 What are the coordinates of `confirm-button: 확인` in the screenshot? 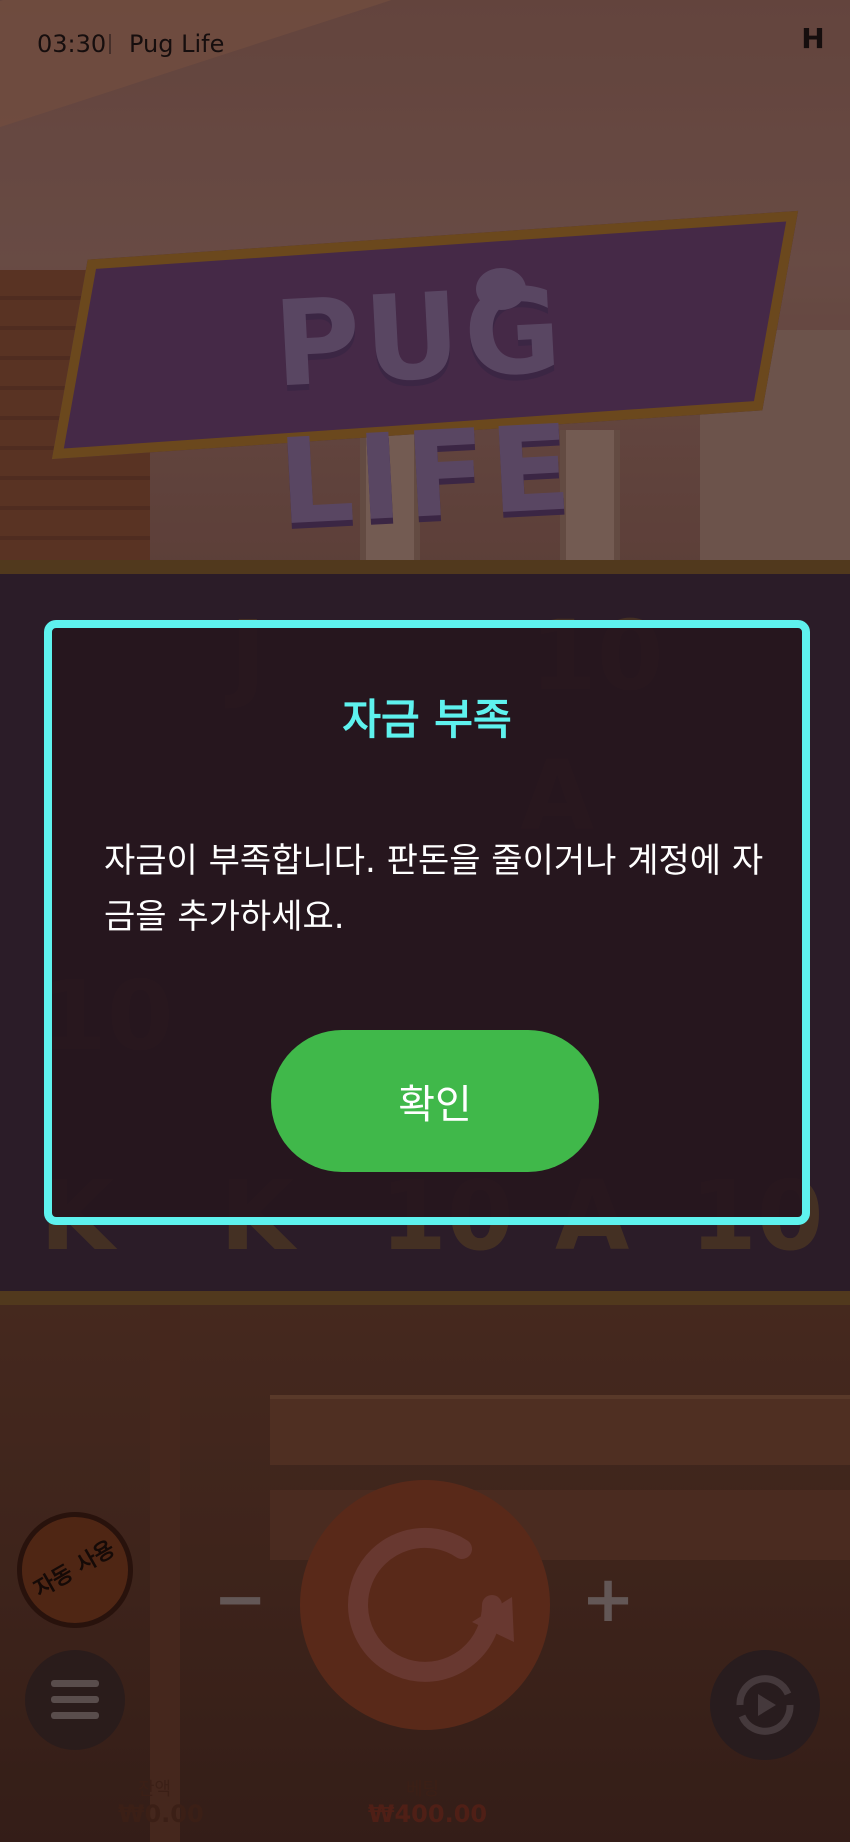 It's located at (435, 1101).